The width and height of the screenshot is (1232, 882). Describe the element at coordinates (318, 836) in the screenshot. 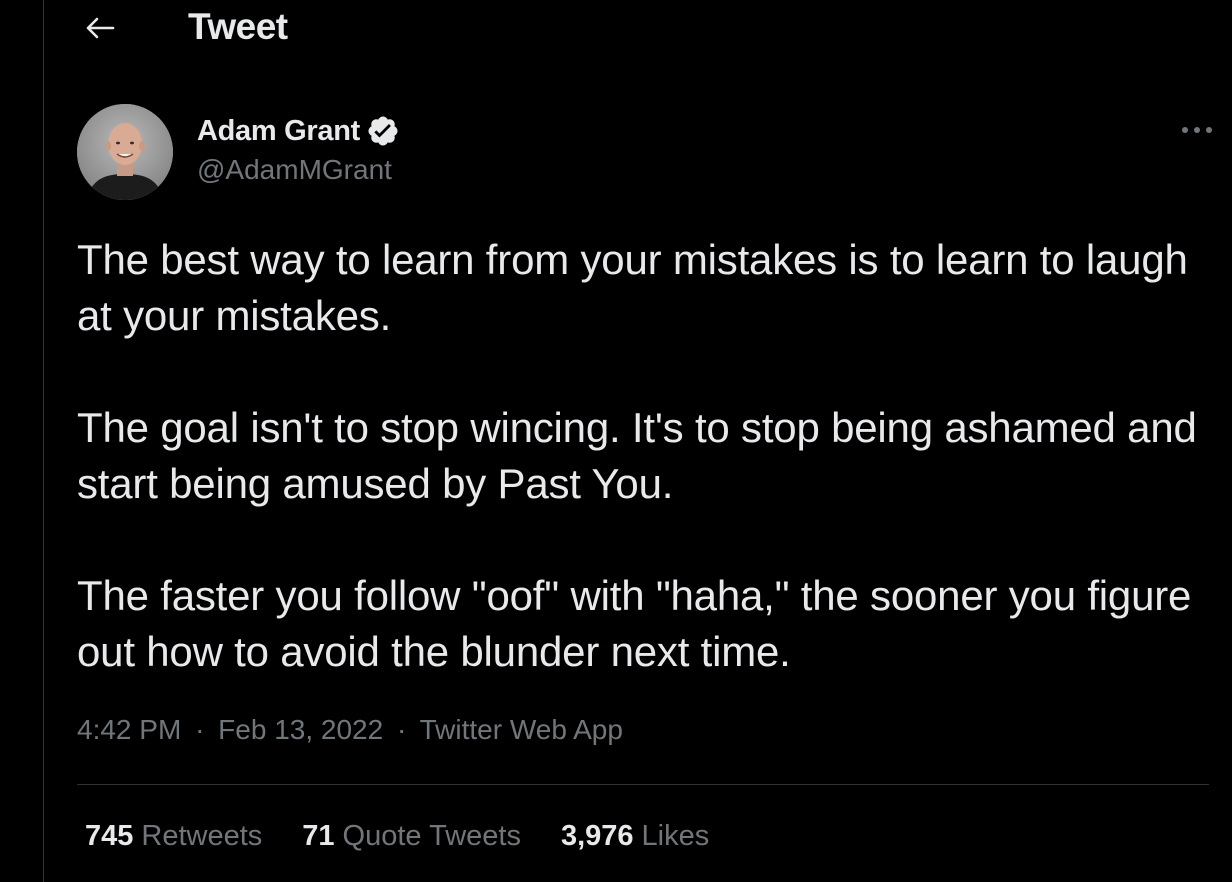

I see `quote-tweets-count: 71` at that location.